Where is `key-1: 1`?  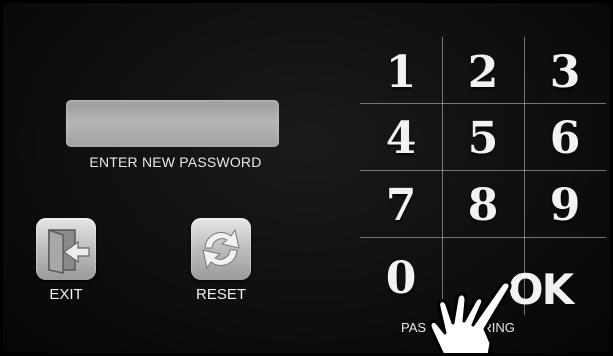
key-1: 1 is located at coordinates (401, 72).